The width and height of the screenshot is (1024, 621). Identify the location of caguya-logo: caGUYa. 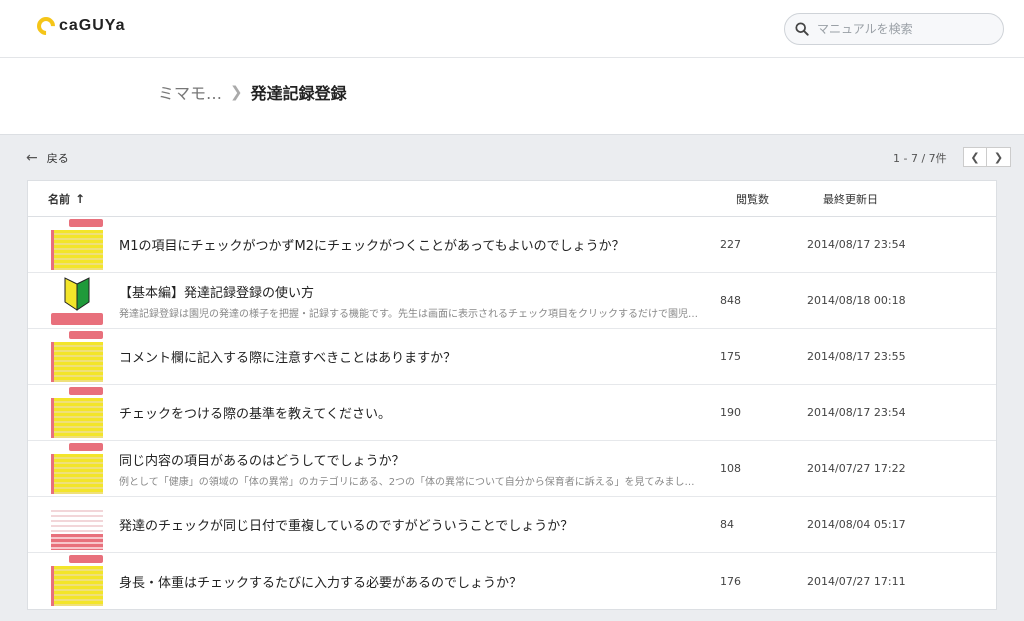
(79, 26).